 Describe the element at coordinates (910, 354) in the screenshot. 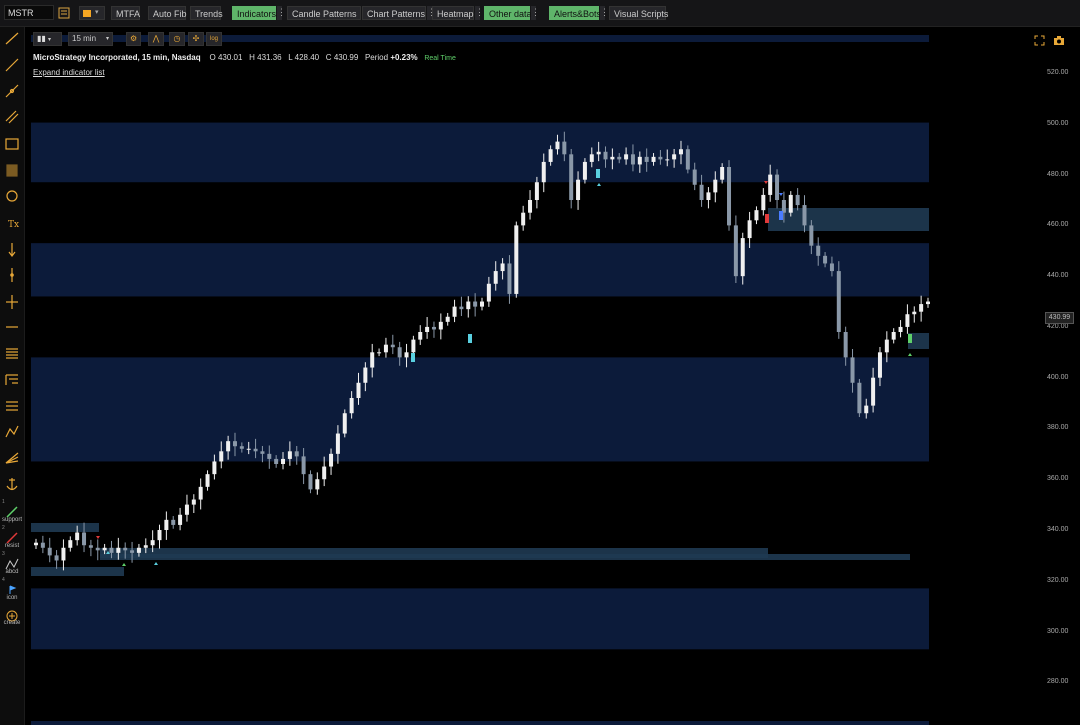

I see `buy-signal-marker` at that location.